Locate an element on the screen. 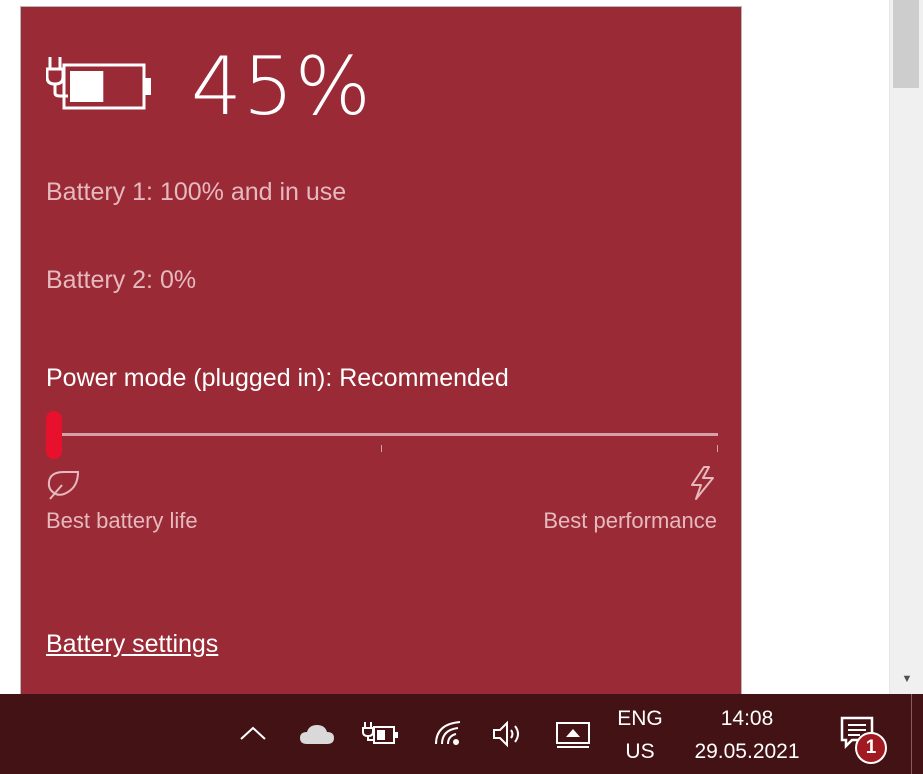  show-desktop-button is located at coordinates (917, 734).